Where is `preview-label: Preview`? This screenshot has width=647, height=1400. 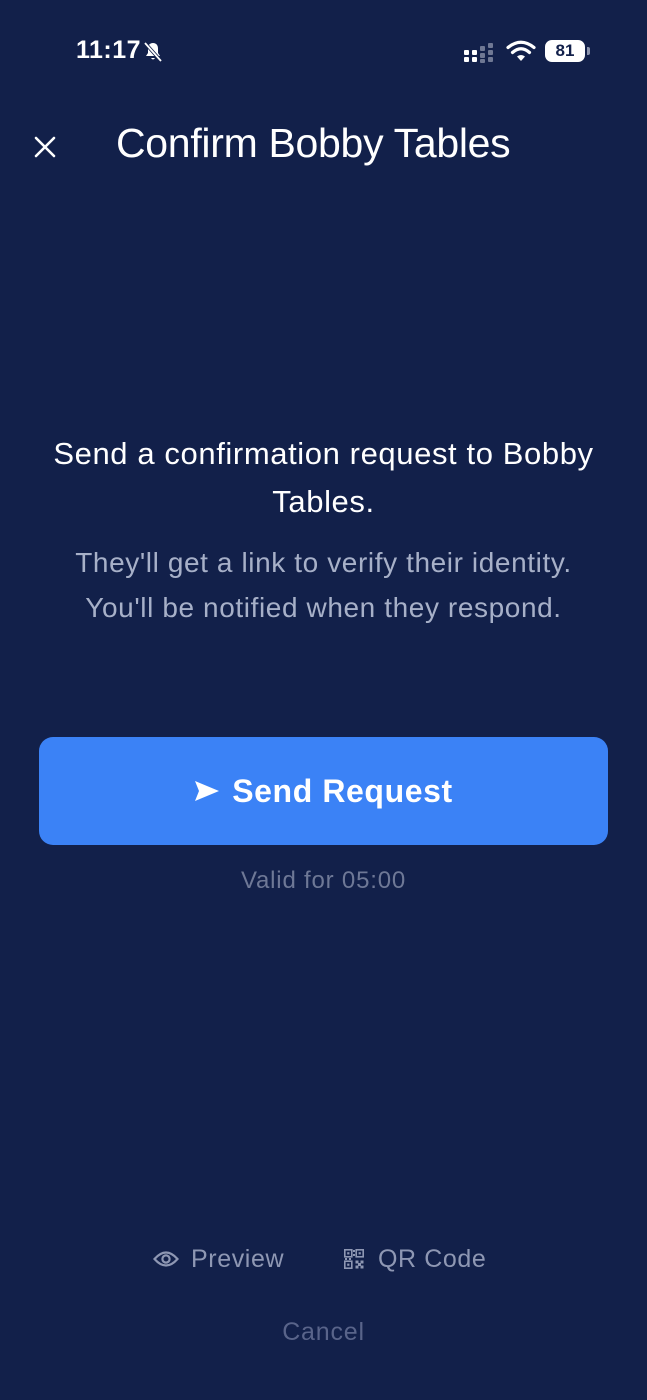
preview-label: Preview is located at coordinates (238, 1258).